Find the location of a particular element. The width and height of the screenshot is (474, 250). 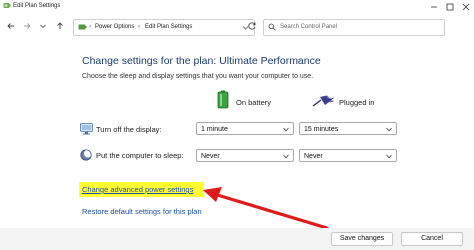

display-plugged-value: 15 minutes is located at coordinates (321, 129).